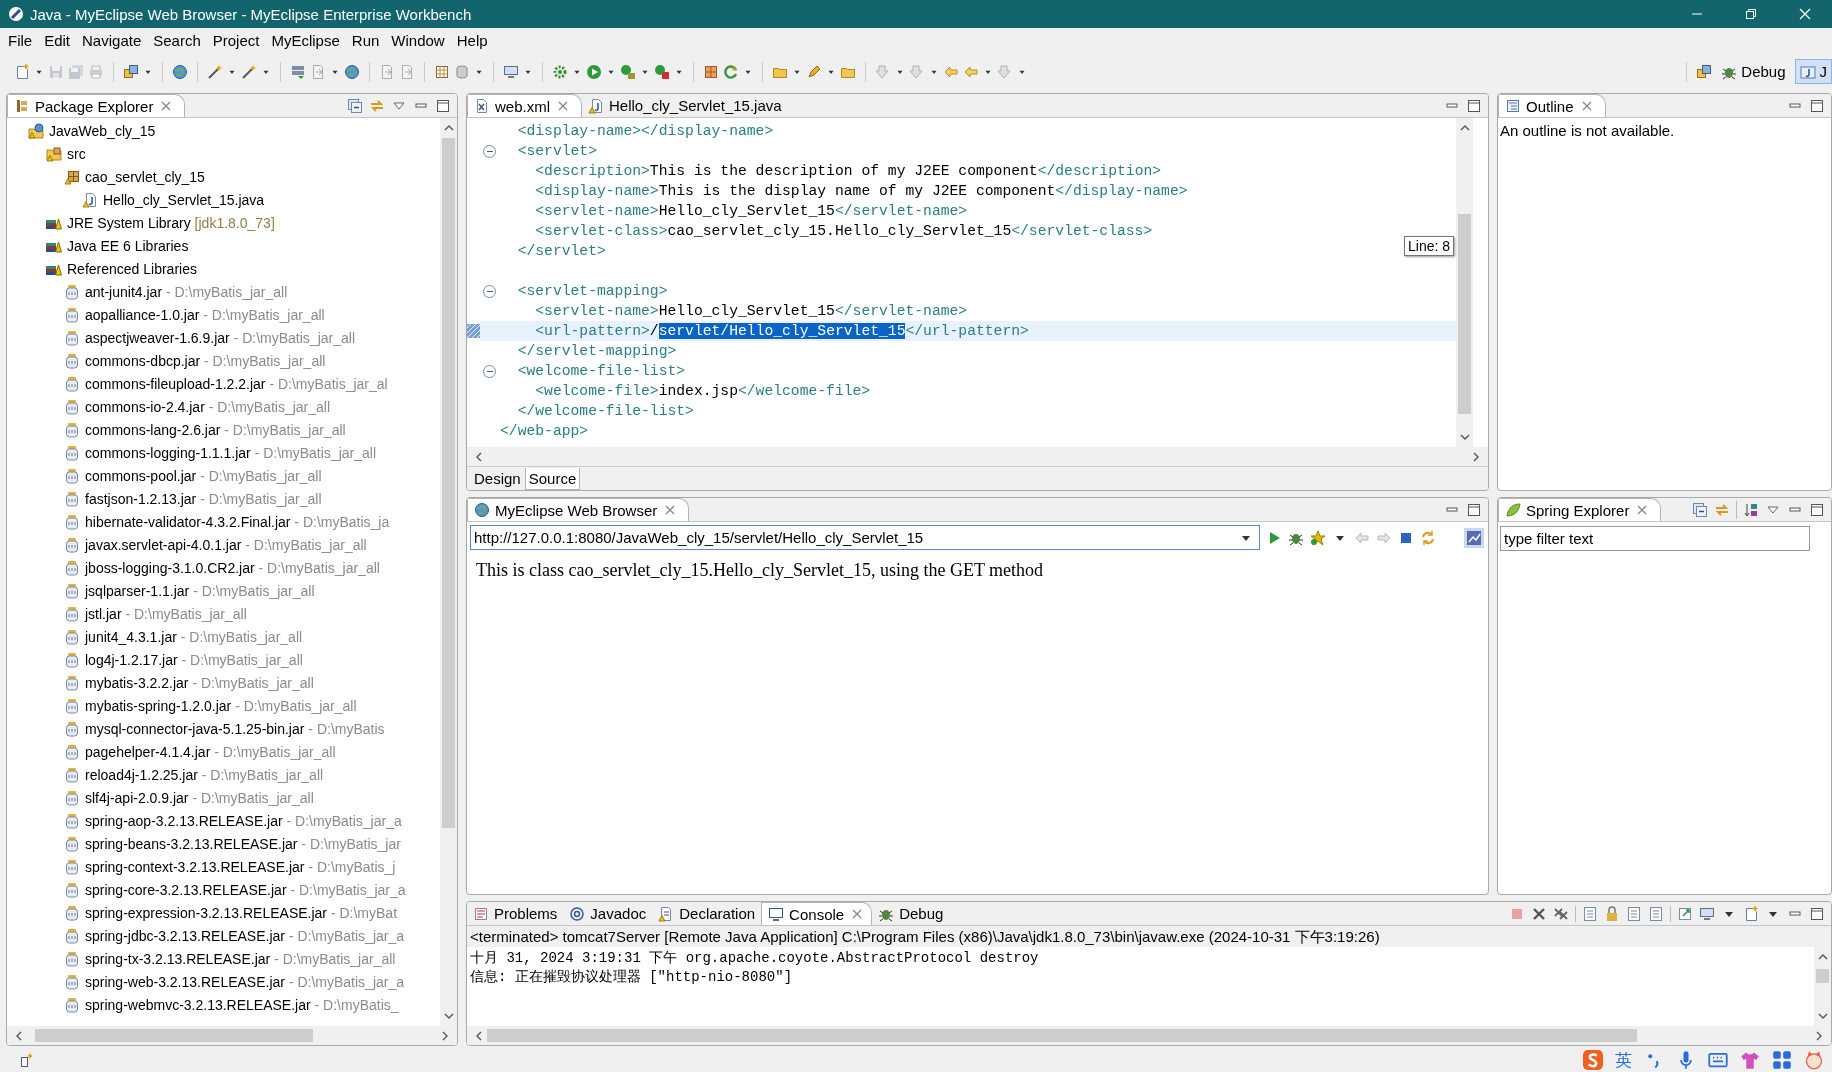 The width and height of the screenshot is (1832, 1072). I want to click on tree-item: commons-fileupload-1.2.2.jar - D:\myBatis_jar_al, so click(223, 383).